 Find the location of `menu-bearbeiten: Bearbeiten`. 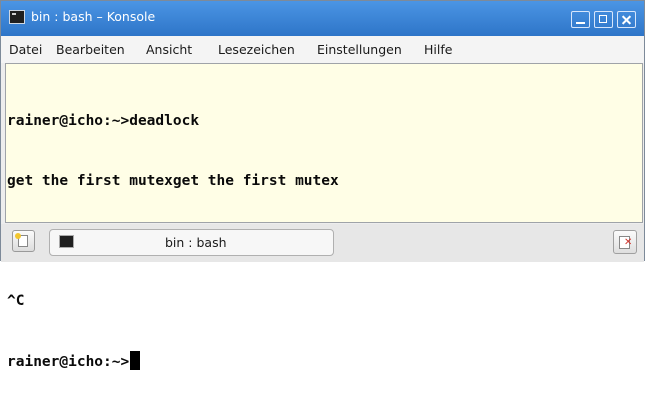

menu-bearbeiten: Bearbeiten is located at coordinates (90, 49).